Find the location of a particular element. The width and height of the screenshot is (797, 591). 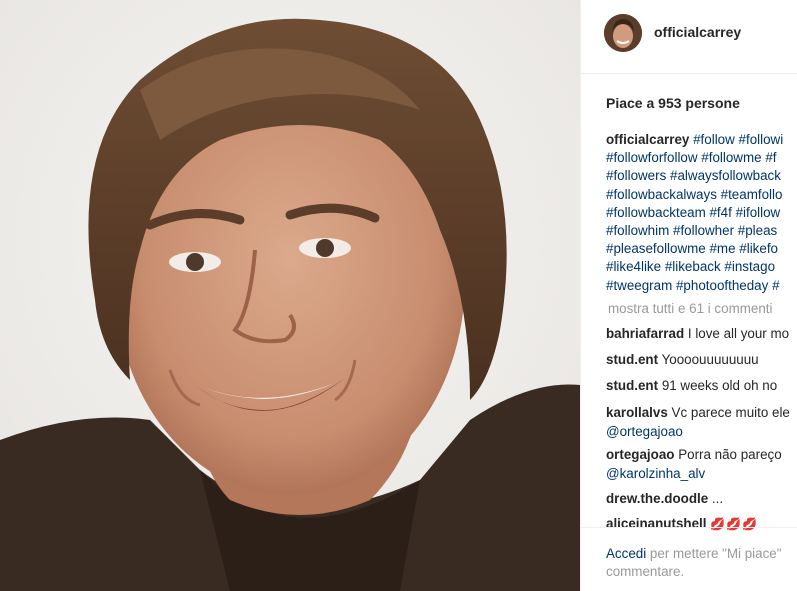

caption-line: #followbackalways #teamfollo is located at coordinates (701, 195).